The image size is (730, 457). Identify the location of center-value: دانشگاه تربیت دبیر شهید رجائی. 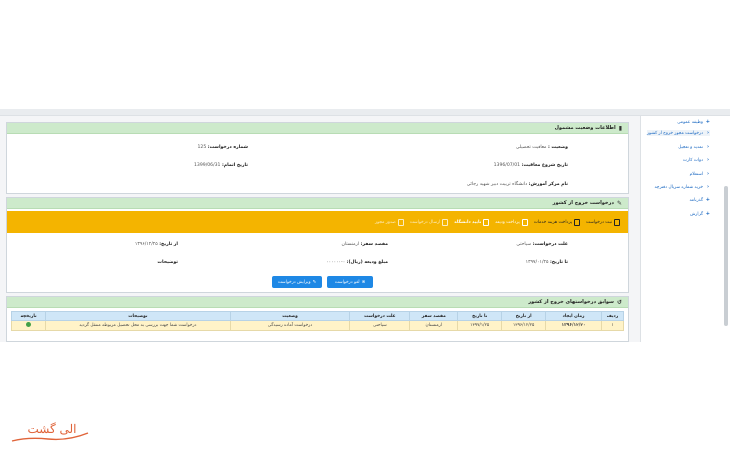
(497, 184).